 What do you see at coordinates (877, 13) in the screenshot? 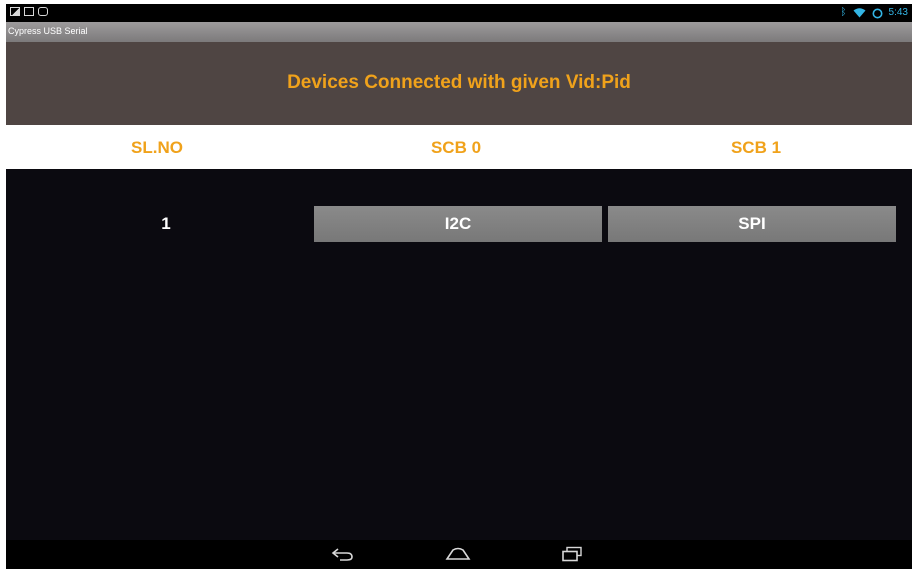
I see `battery-icon` at bounding box center [877, 13].